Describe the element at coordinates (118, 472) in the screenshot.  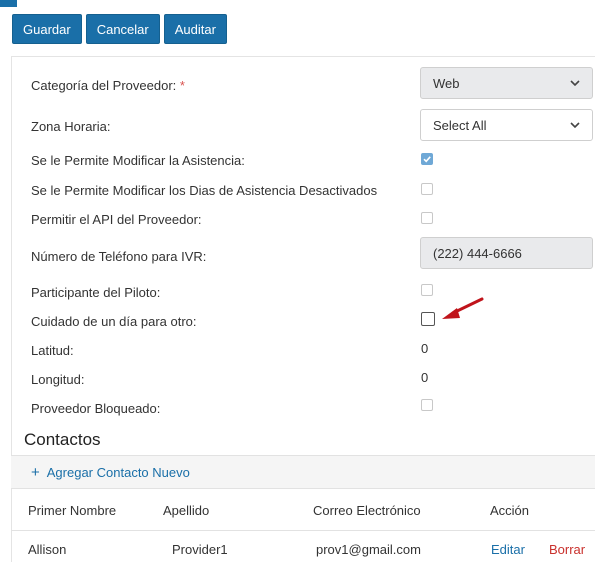
I see `add-contact-link: Agregar Contacto Nuevo` at that location.